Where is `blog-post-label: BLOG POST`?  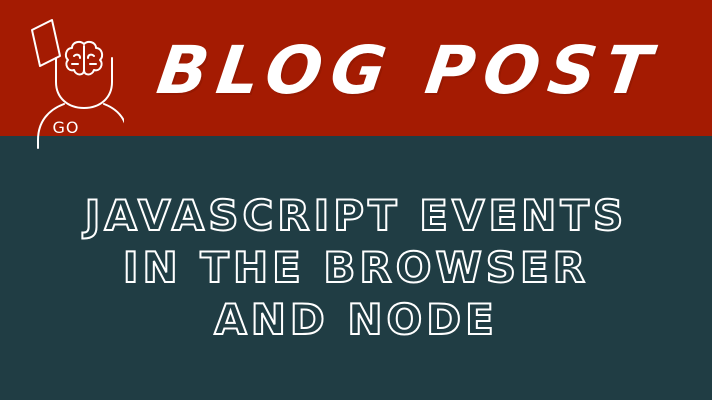
blog-post-label: BLOG POST is located at coordinates (408, 70).